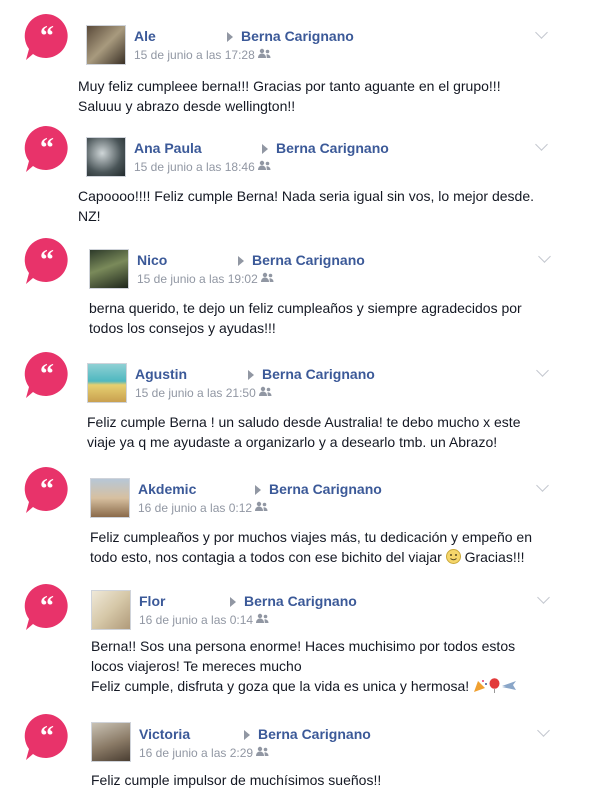 This screenshot has height=799, width=609. What do you see at coordinates (168, 148) in the screenshot?
I see `author-name: Ana Paula` at bounding box center [168, 148].